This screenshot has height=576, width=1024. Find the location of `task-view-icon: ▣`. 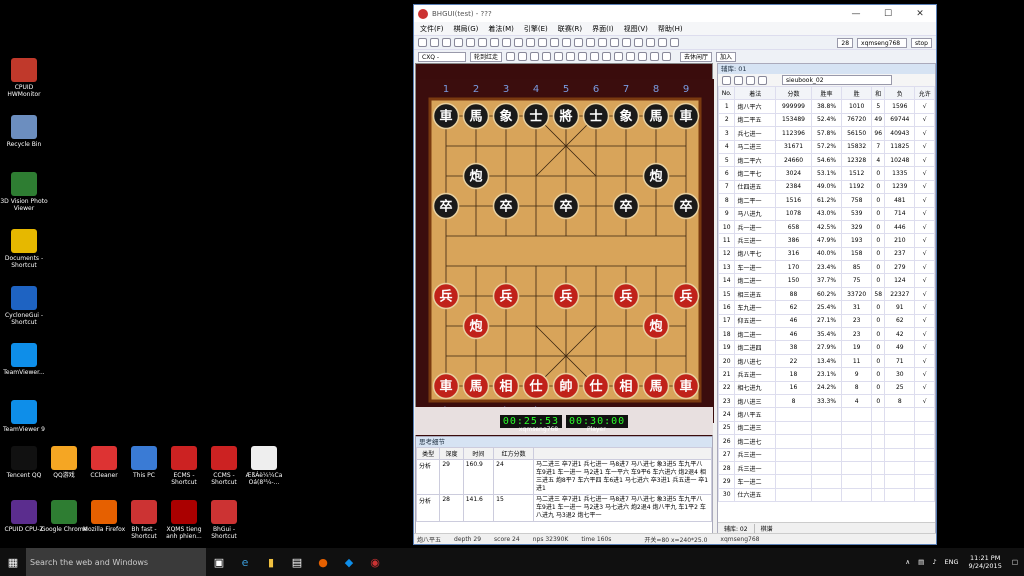

task-view-icon: ▣ is located at coordinates (219, 562).